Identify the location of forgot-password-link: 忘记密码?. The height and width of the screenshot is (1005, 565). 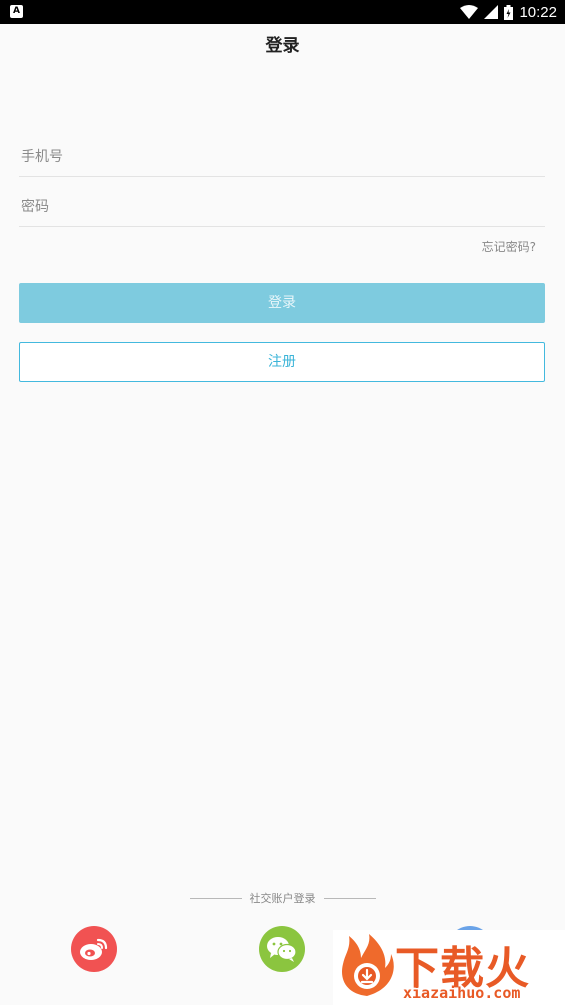
(509, 246).